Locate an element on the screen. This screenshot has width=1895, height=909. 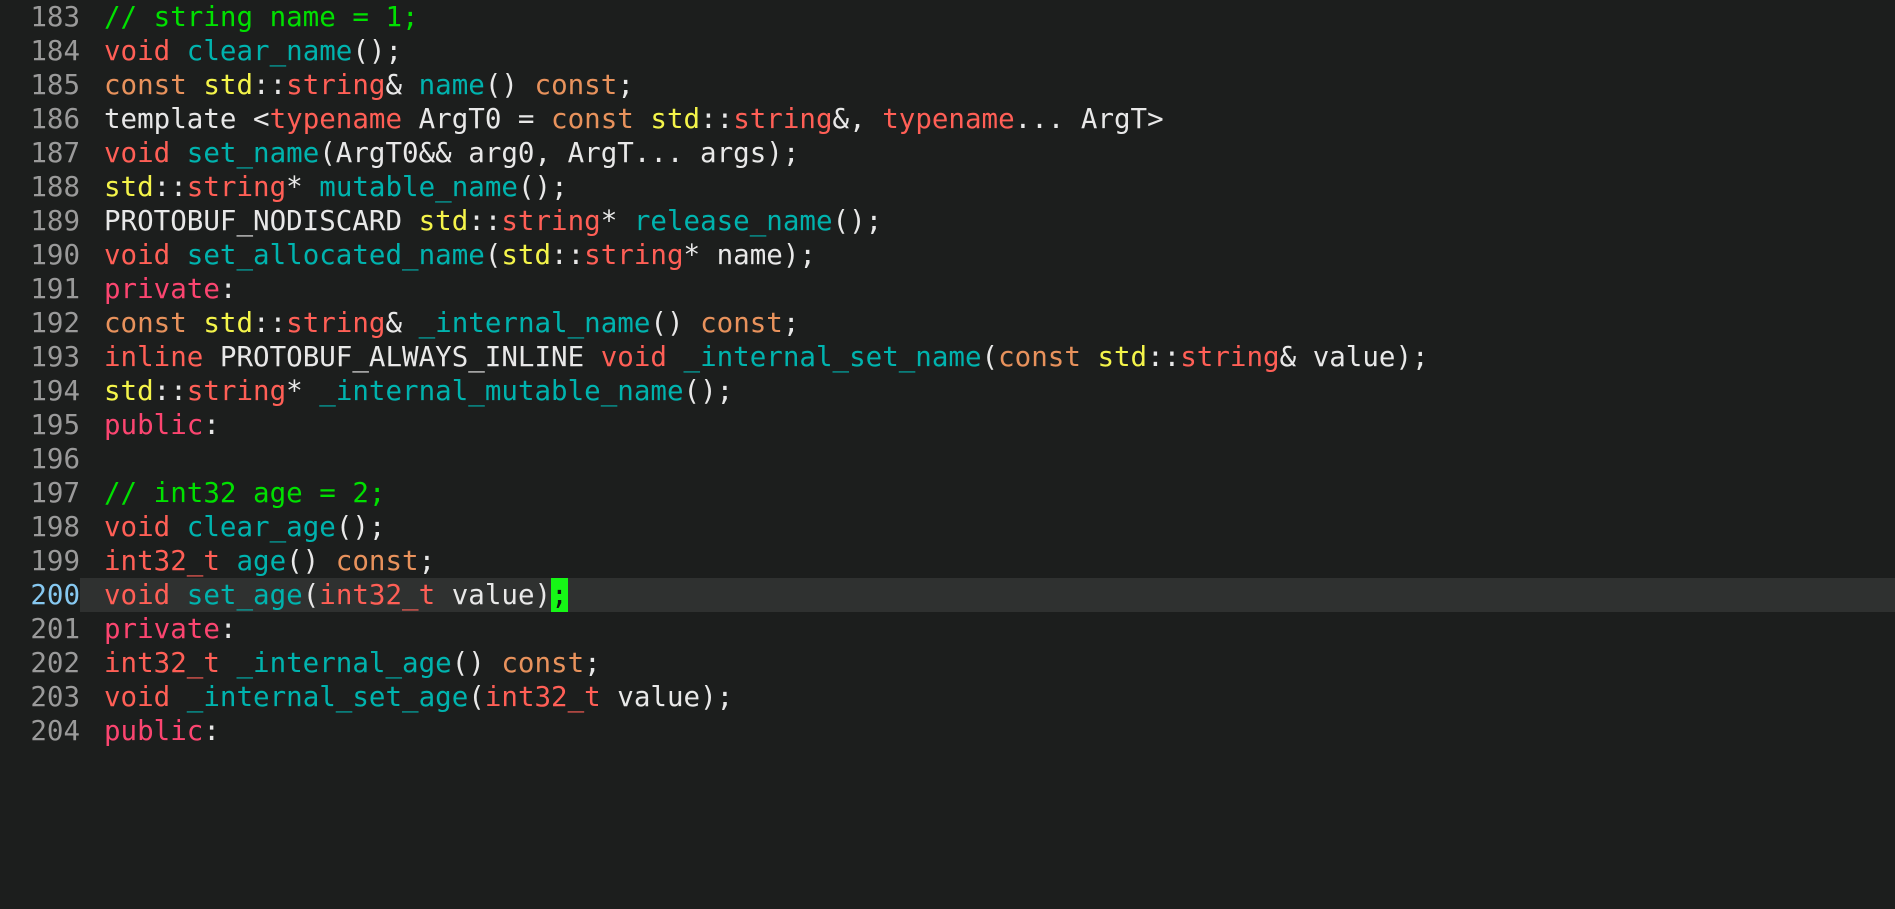
code-line: 191 private: is located at coordinates (947, 289).